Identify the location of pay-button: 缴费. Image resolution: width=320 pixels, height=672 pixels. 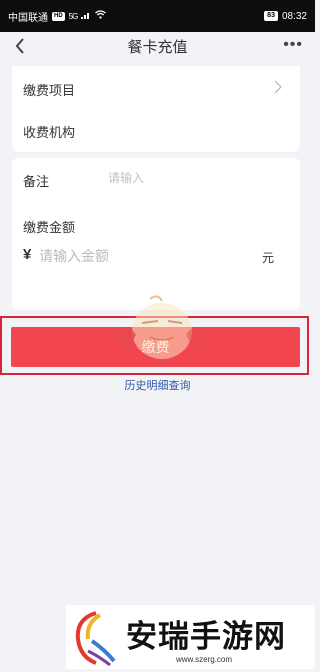
(155, 347).